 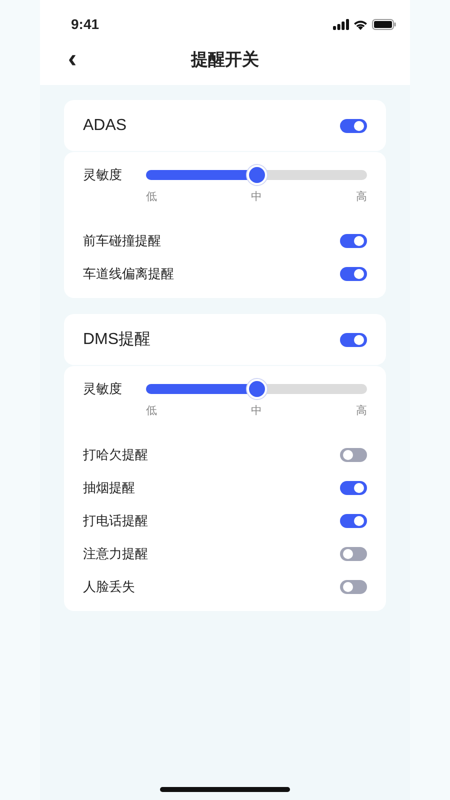 What do you see at coordinates (341, 24) in the screenshot?
I see `signal-icon` at bounding box center [341, 24].